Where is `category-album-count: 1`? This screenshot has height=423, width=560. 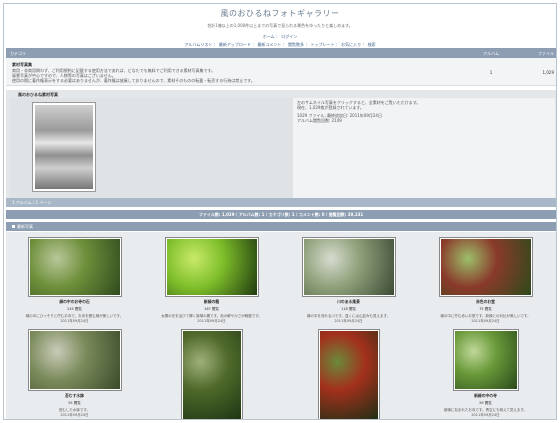 category-album-count: 1 is located at coordinates (491, 72).